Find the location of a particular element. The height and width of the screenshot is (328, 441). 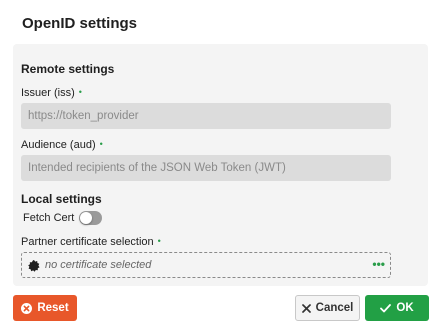

issuer-label: Issuer (iss) • is located at coordinates (51, 93).